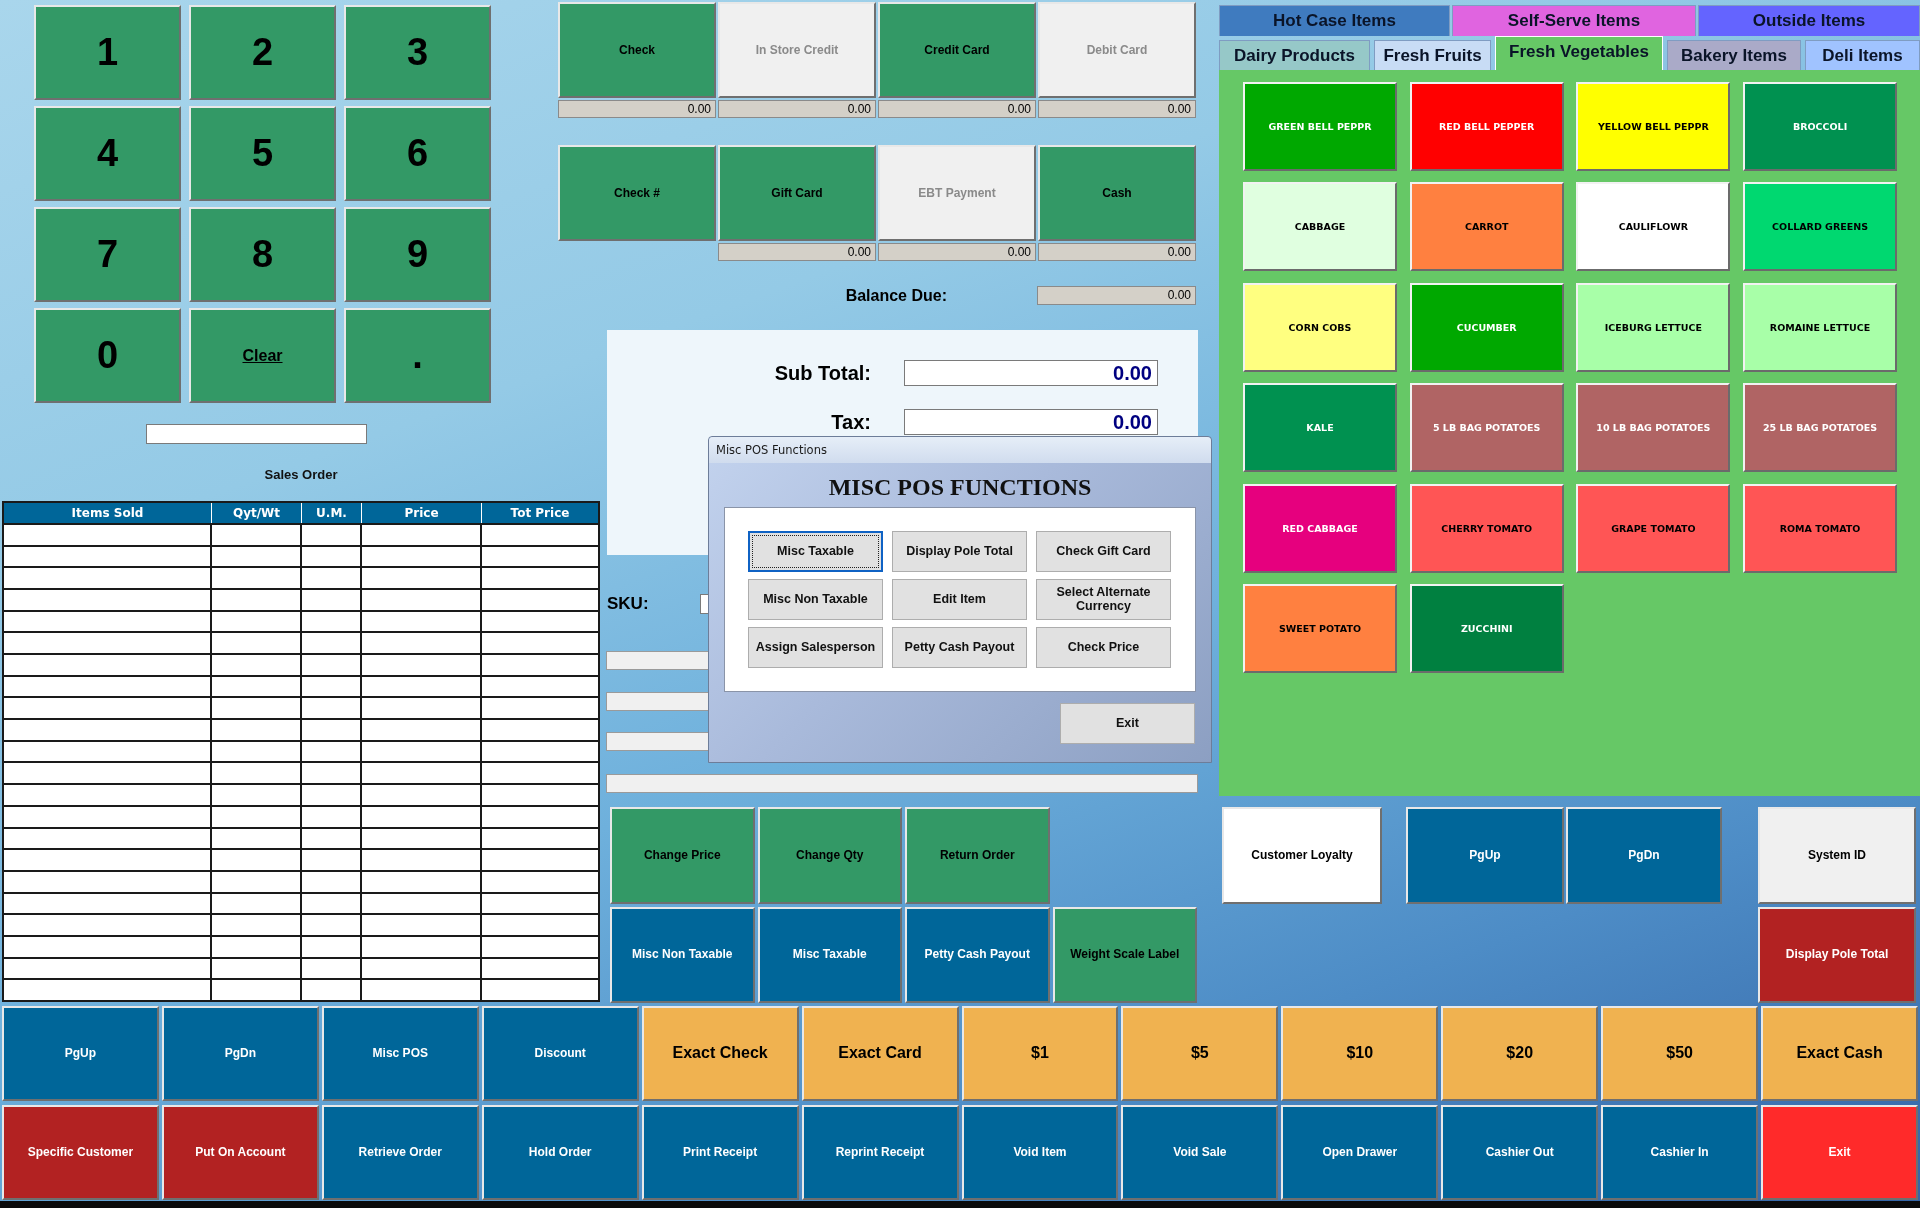  Describe the element at coordinates (880, 1053) in the screenshot. I see `register-button: Exact Card` at that location.